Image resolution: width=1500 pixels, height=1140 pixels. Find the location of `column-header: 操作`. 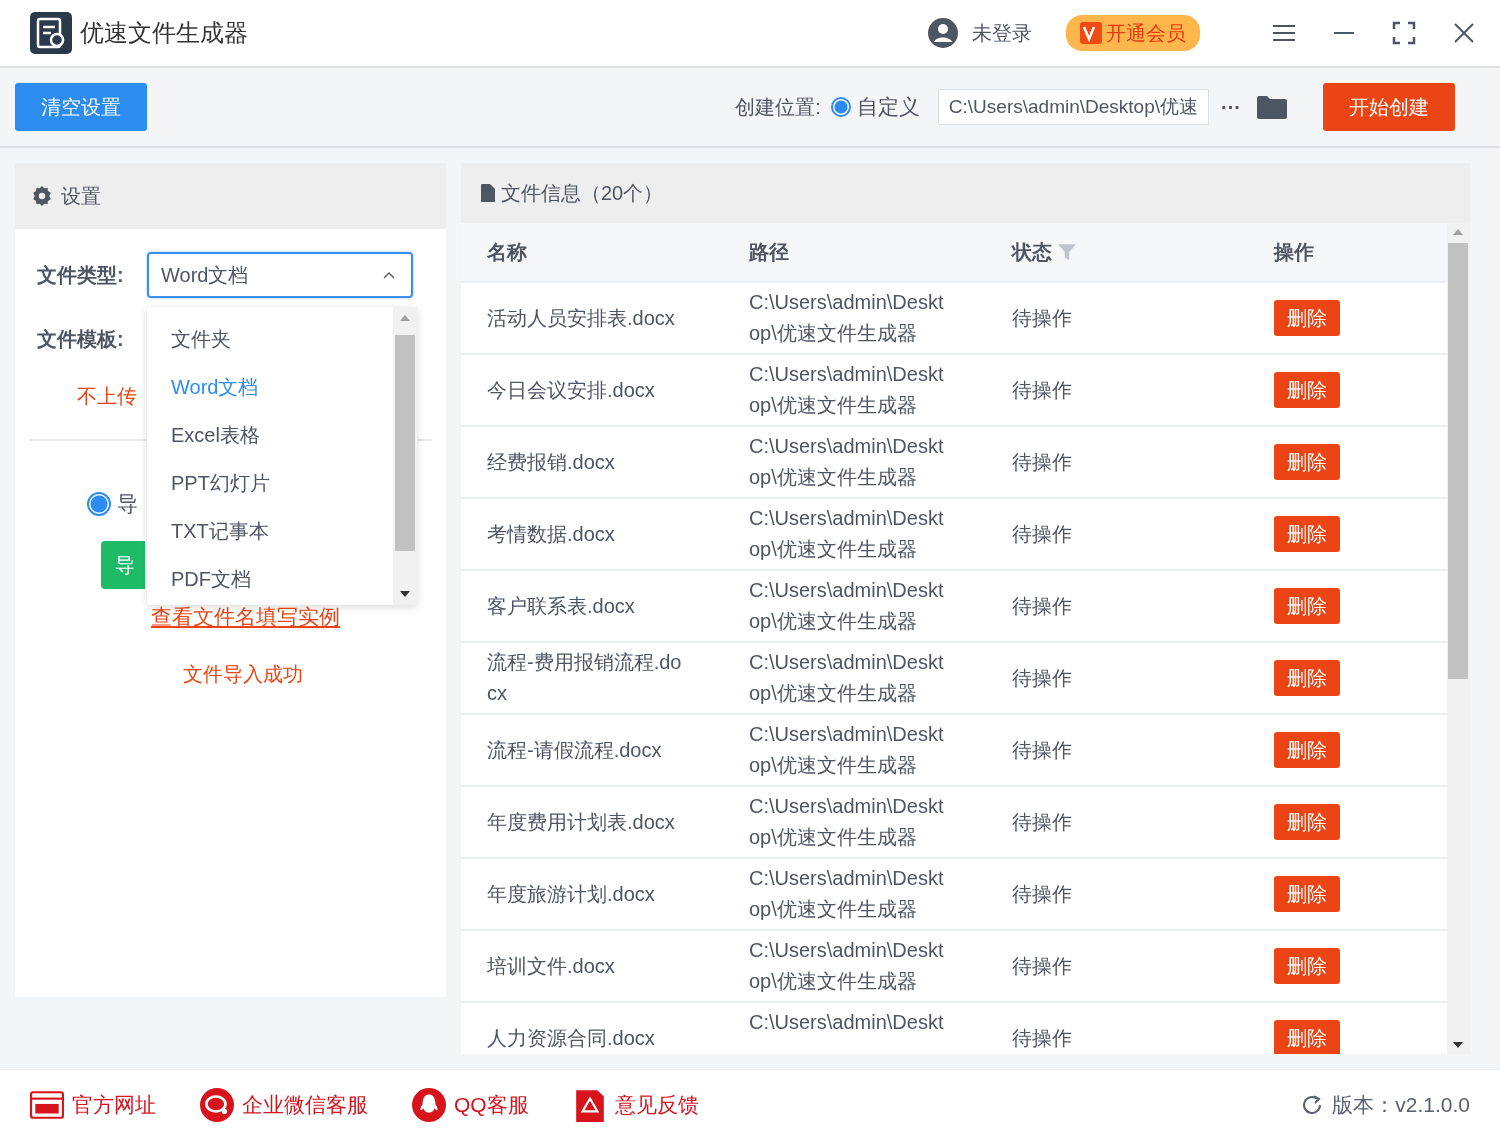

column-header: 操作 is located at coordinates (1294, 252).